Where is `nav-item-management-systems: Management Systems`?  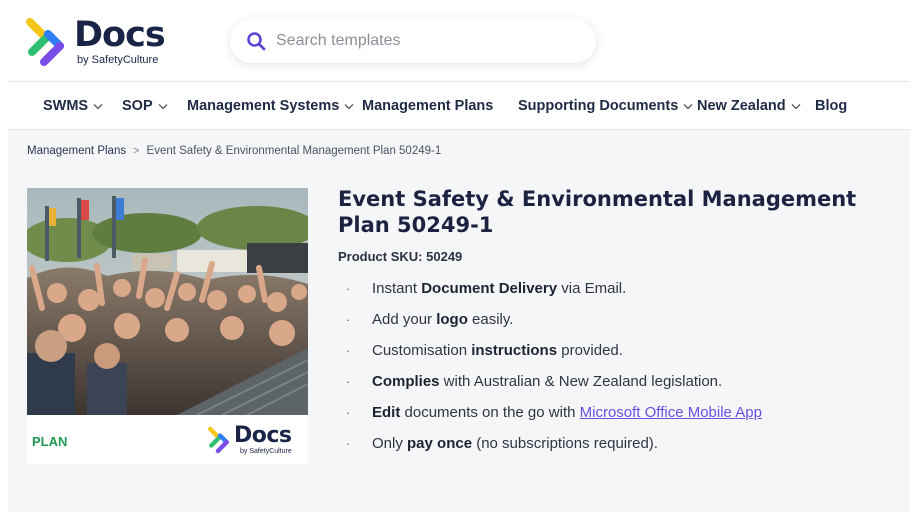 nav-item-management-systems: Management Systems is located at coordinates (270, 106).